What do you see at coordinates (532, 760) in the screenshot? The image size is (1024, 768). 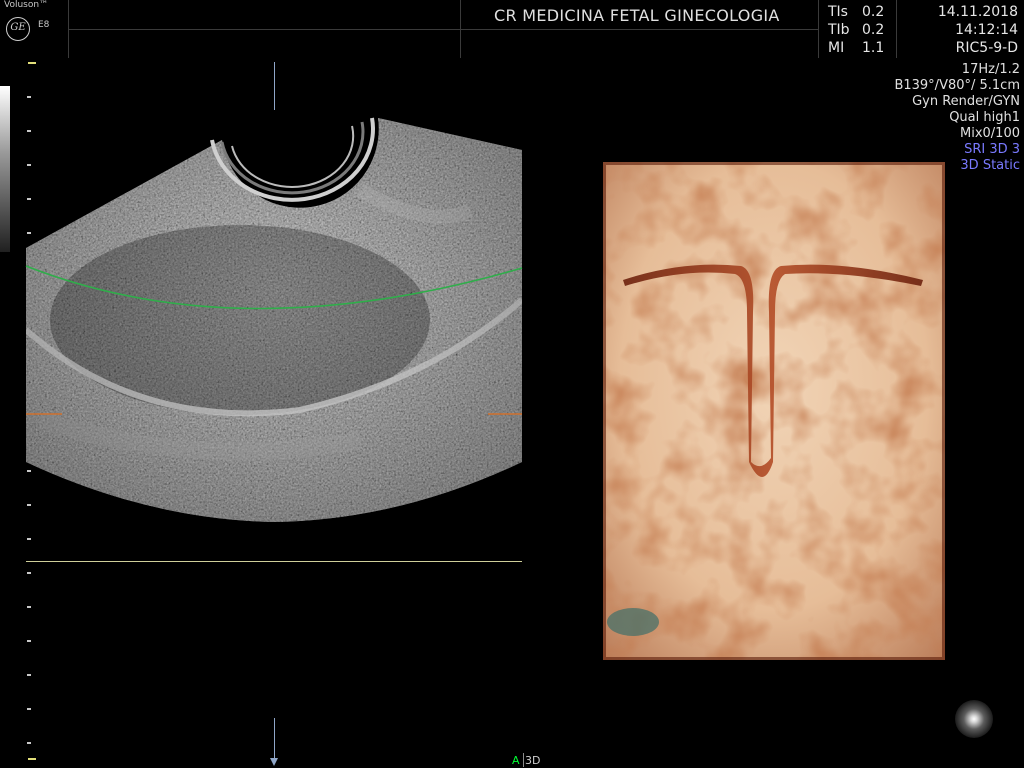 I see `view-3d-label: 3D` at bounding box center [532, 760].